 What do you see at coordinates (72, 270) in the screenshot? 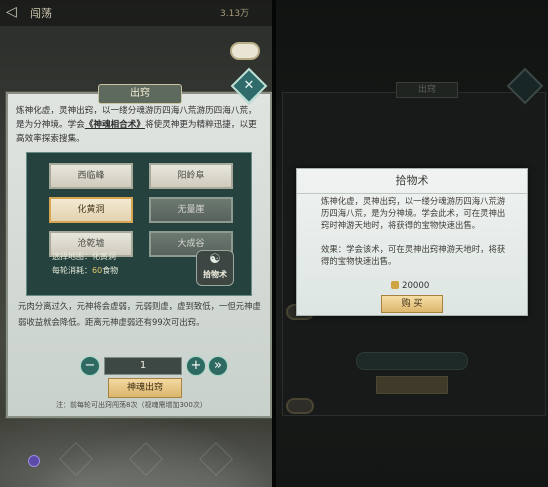
I see `cost-label: 每轮消耗：` at bounding box center [72, 270].